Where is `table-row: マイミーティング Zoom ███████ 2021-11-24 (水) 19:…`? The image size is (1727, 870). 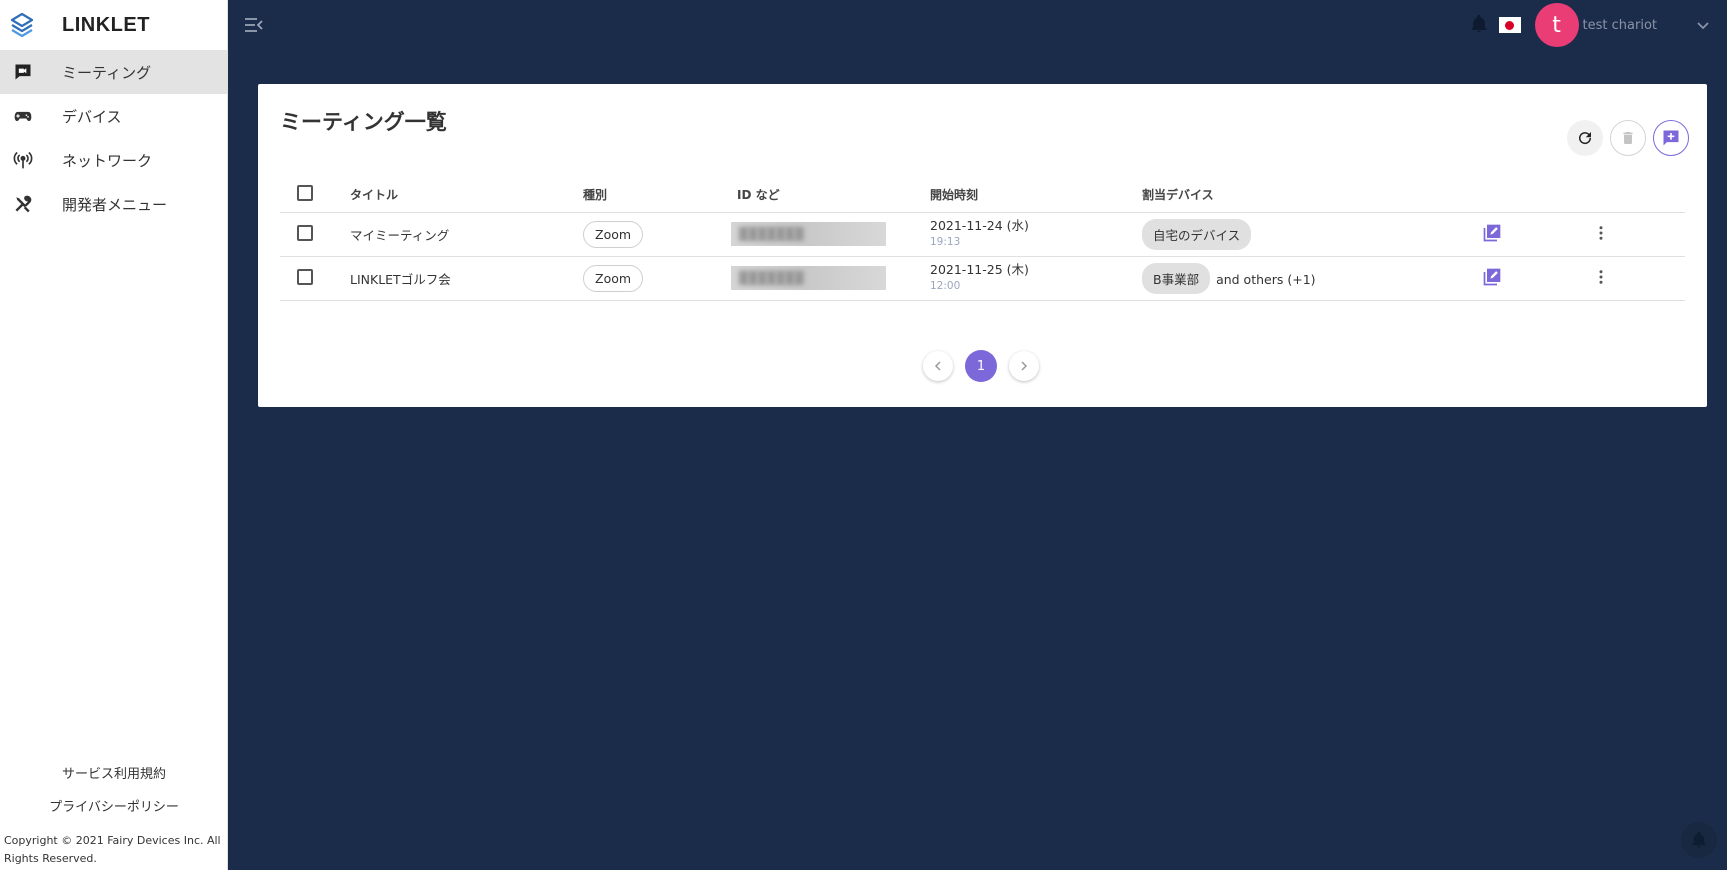
table-row: マイミーティング Zoom ███████ 2021-11-24 (水) 19:… is located at coordinates (982, 234).